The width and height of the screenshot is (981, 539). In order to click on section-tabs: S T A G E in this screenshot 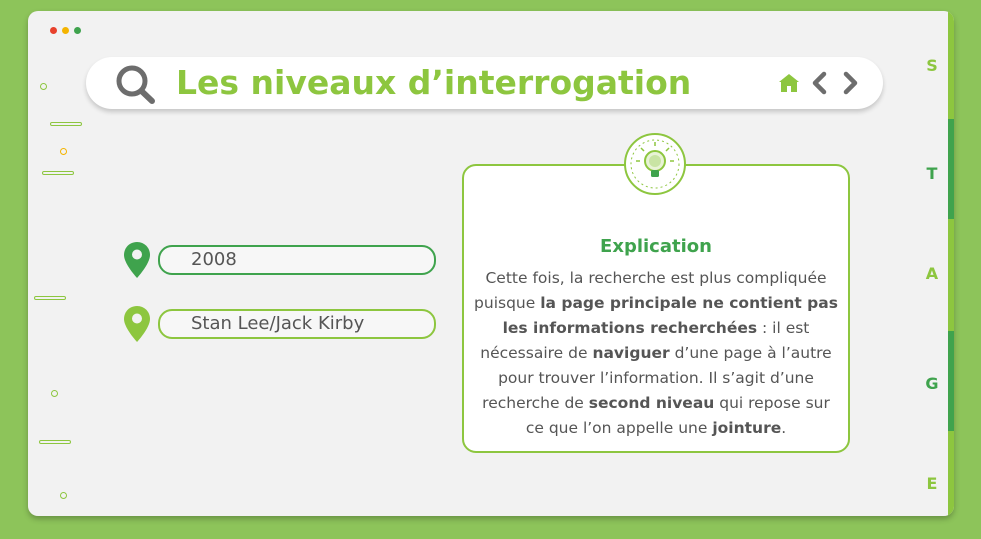, I will do `click(936, 263)`.